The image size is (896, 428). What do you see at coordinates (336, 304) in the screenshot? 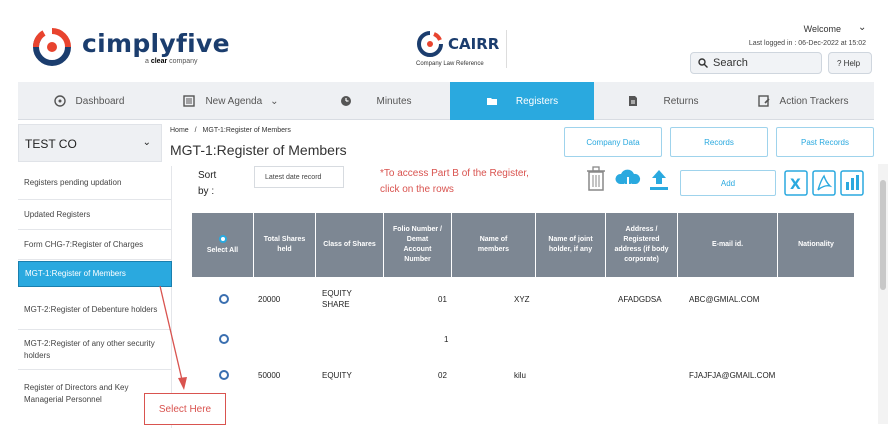
I see `cell-text: SHARE` at bounding box center [336, 304].